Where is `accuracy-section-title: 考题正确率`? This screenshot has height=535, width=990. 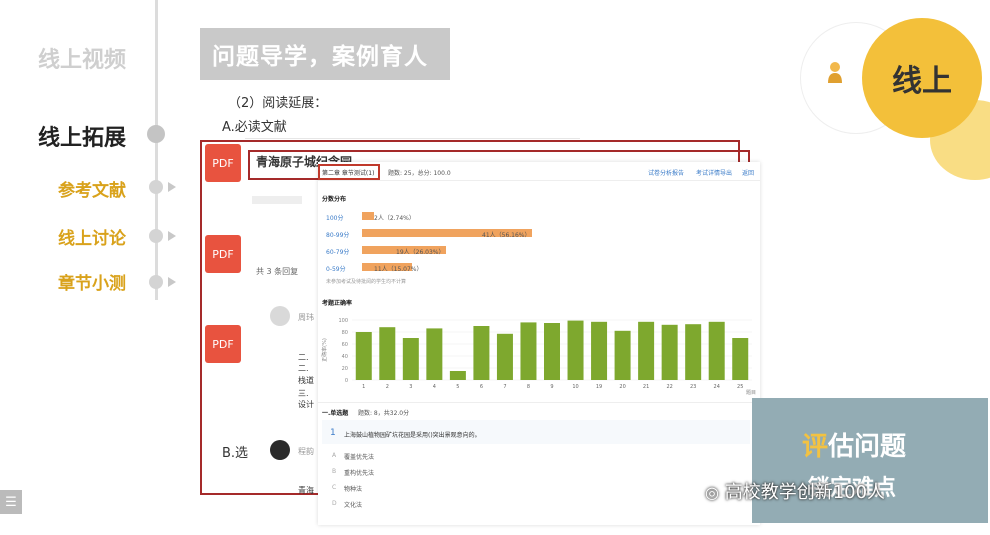
accuracy-section-title: 考题正确率 is located at coordinates (337, 303).